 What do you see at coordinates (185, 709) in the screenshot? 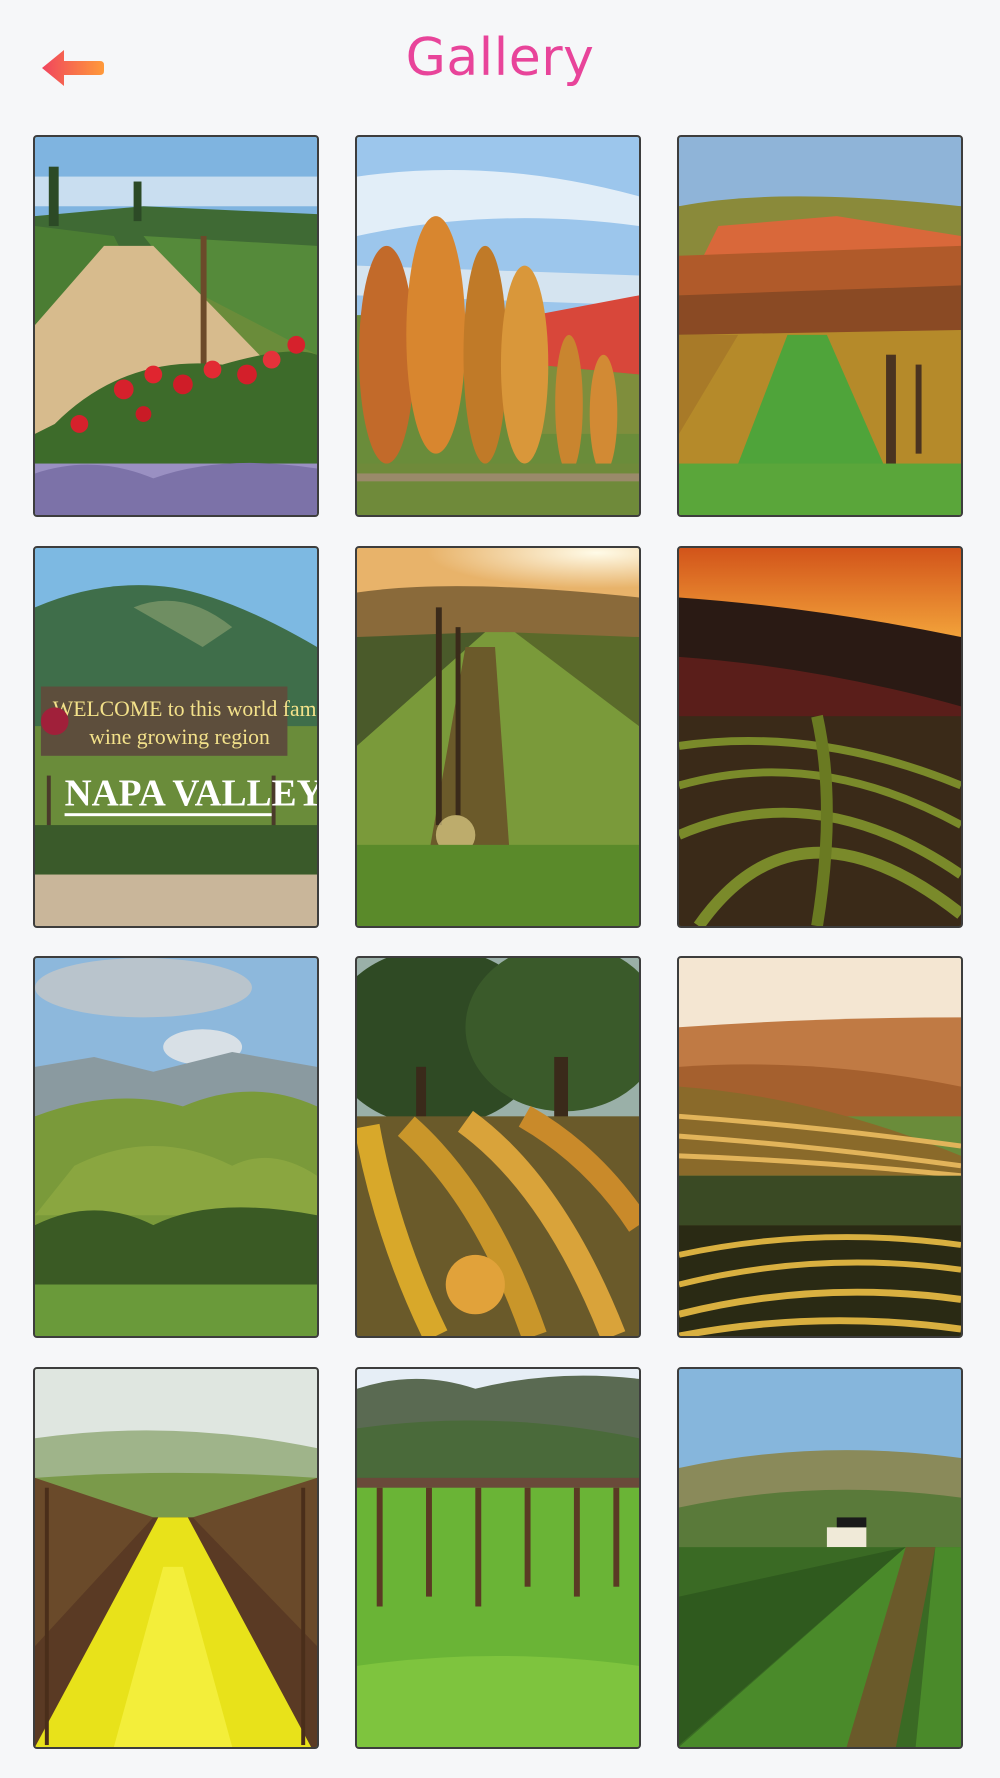
I see `sign-line-1: WELCOME to this world famous` at bounding box center [185, 709].